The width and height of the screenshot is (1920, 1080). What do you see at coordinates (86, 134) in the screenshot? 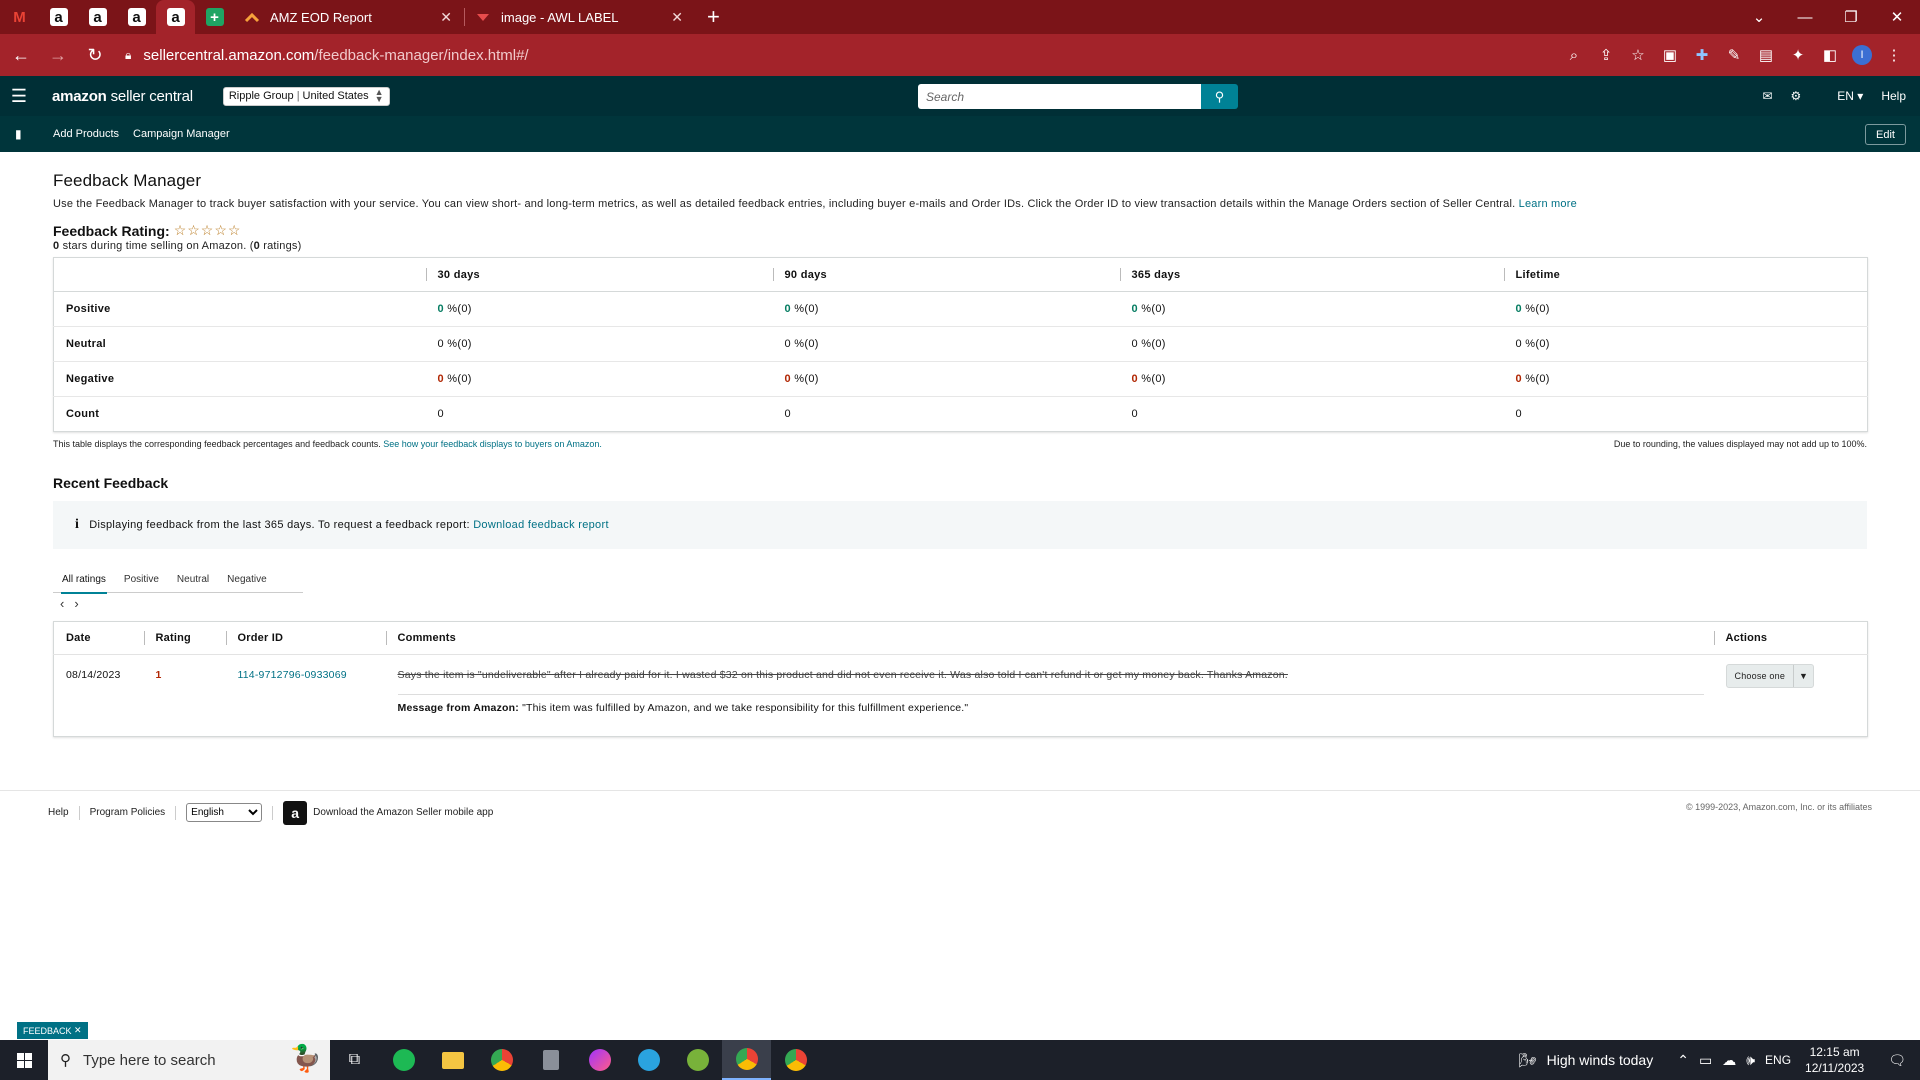
I see `nav-add-products: Add Products` at bounding box center [86, 134].